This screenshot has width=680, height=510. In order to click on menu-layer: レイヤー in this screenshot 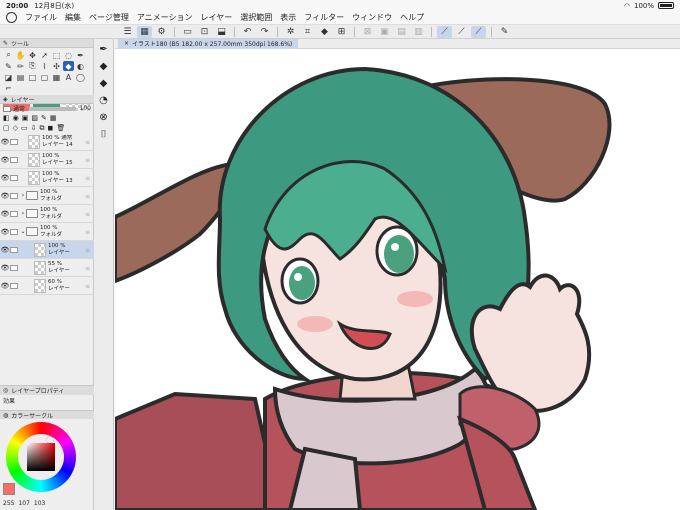, I will do `click(217, 17)`.